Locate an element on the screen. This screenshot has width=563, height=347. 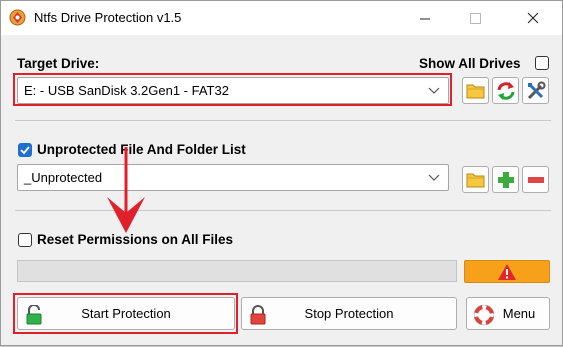
close-icon is located at coordinates (533, 18).